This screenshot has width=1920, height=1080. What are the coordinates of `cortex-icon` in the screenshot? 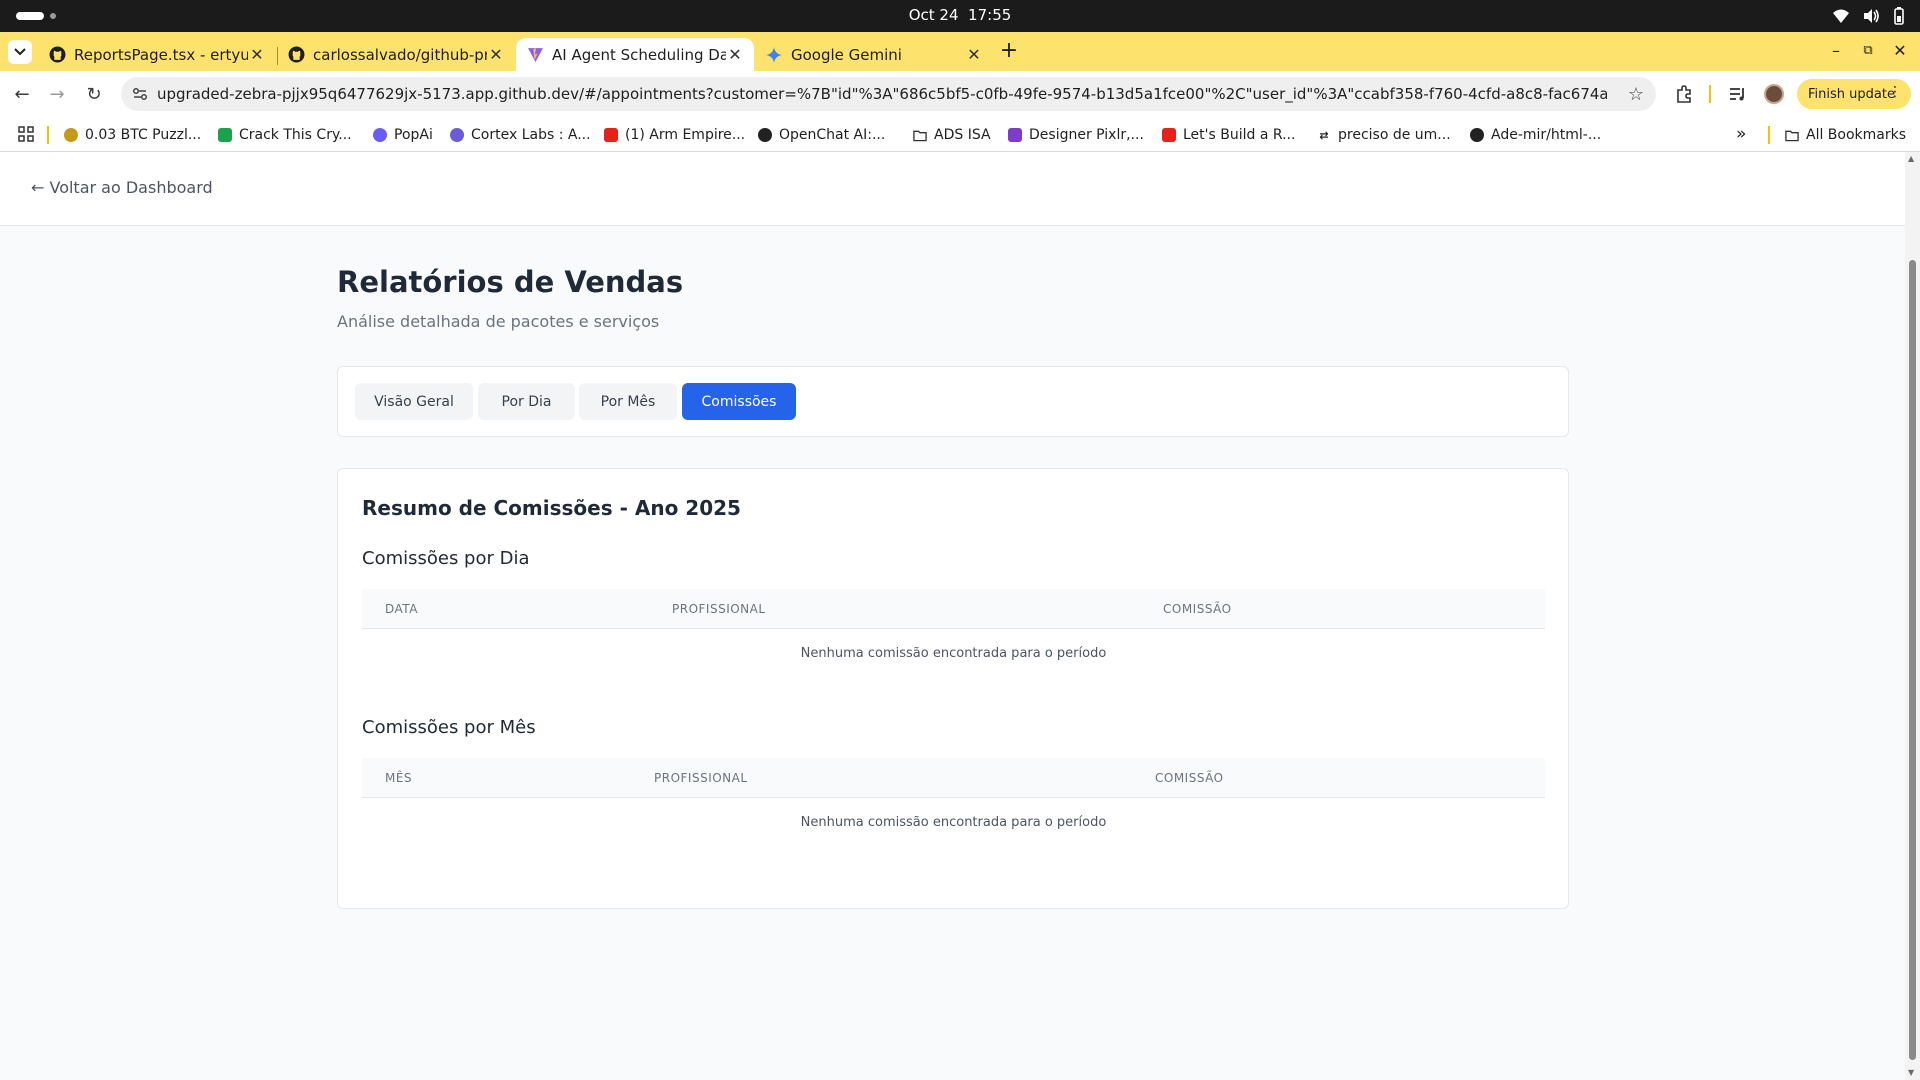 It's located at (457, 135).